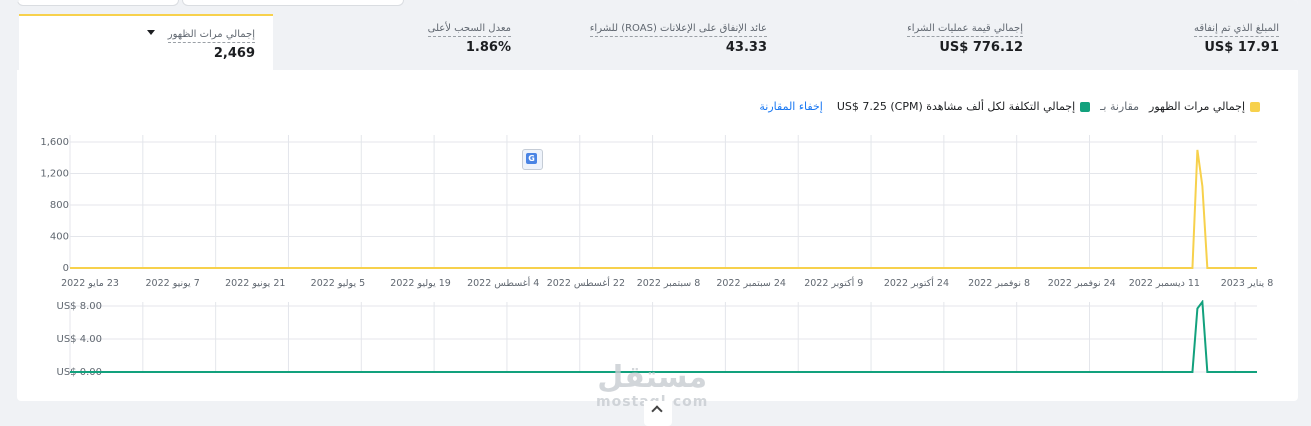  Describe the element at coordinates (586, 282) in the screenshot. I see `x-tick-label: 22 أغسطس 2022` at that location.